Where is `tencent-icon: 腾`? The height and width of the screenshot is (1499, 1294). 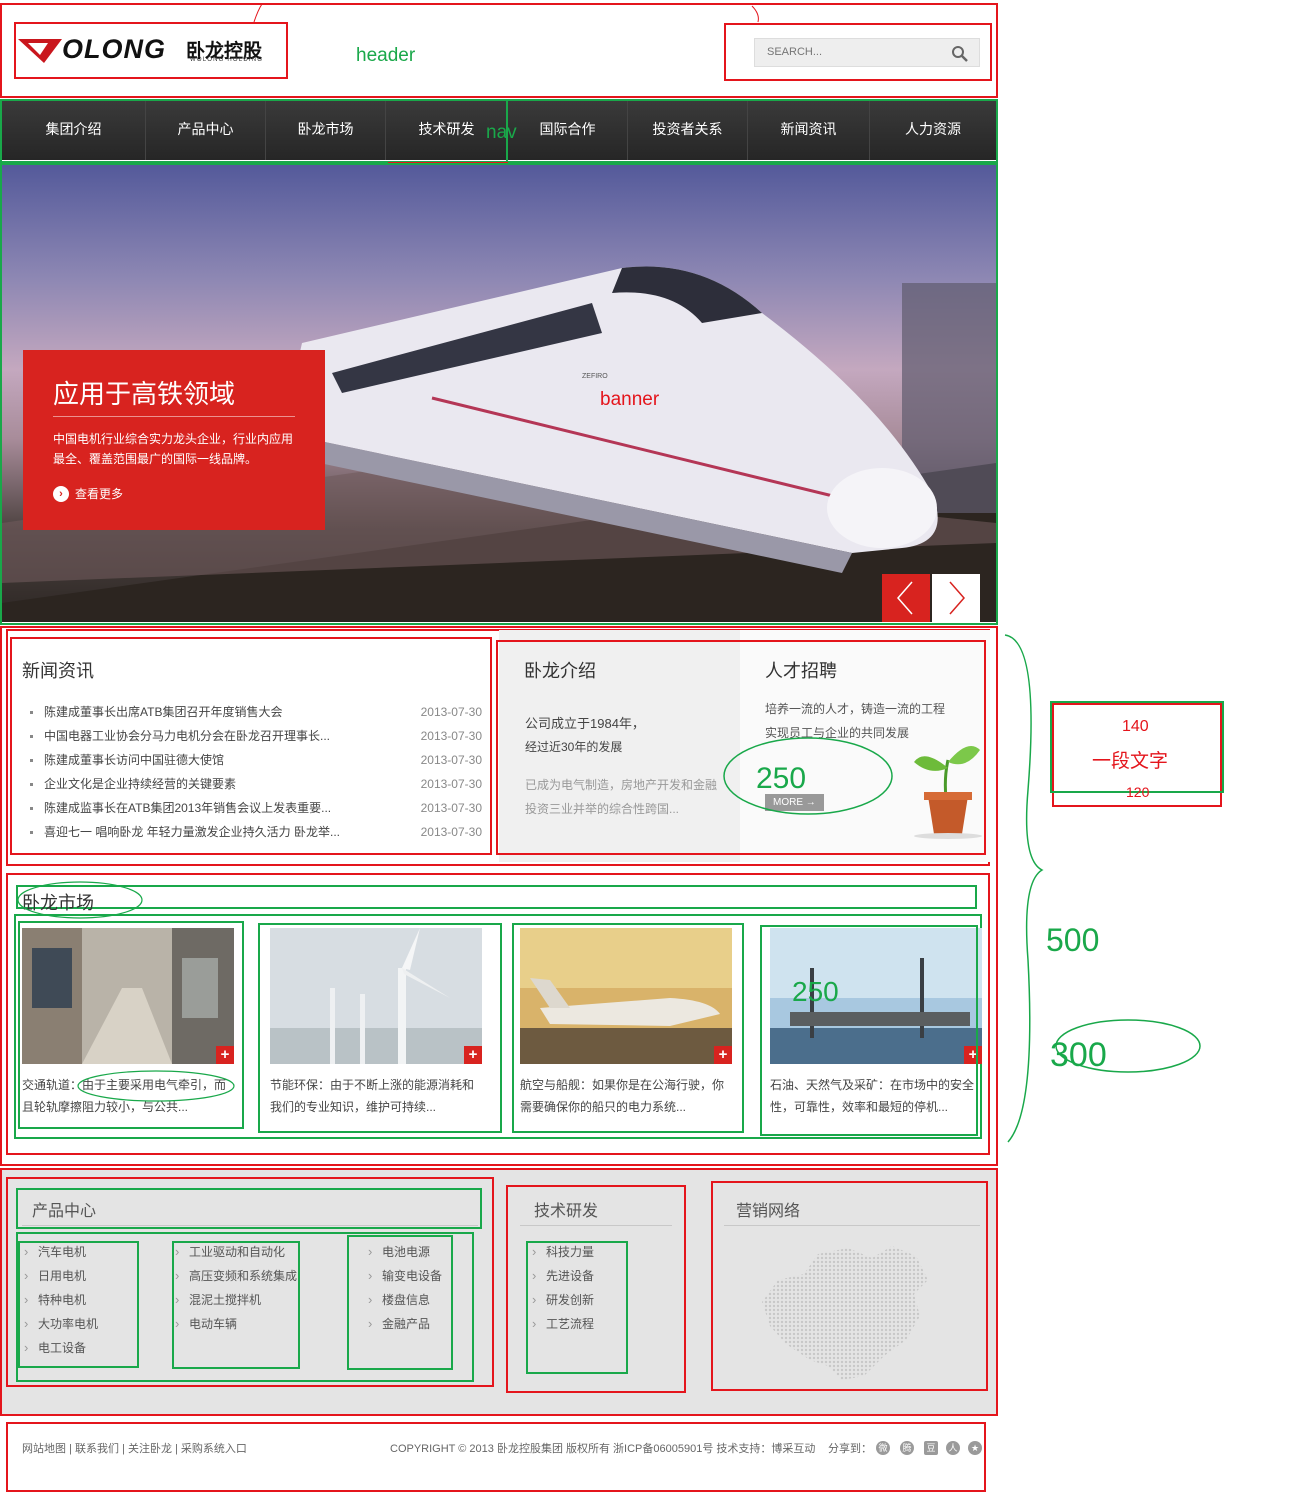
tencent-icon: 腾 is located at coordinates (907, 1448).